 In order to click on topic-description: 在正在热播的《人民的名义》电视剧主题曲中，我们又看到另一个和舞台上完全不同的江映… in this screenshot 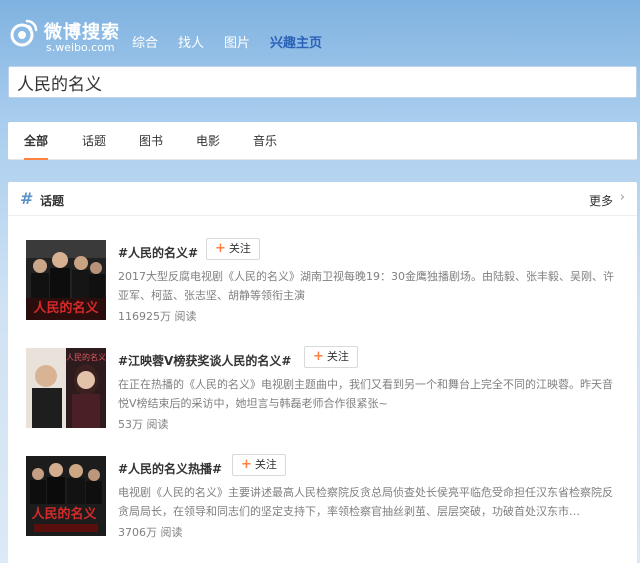, I will do `click(365, 394)`.